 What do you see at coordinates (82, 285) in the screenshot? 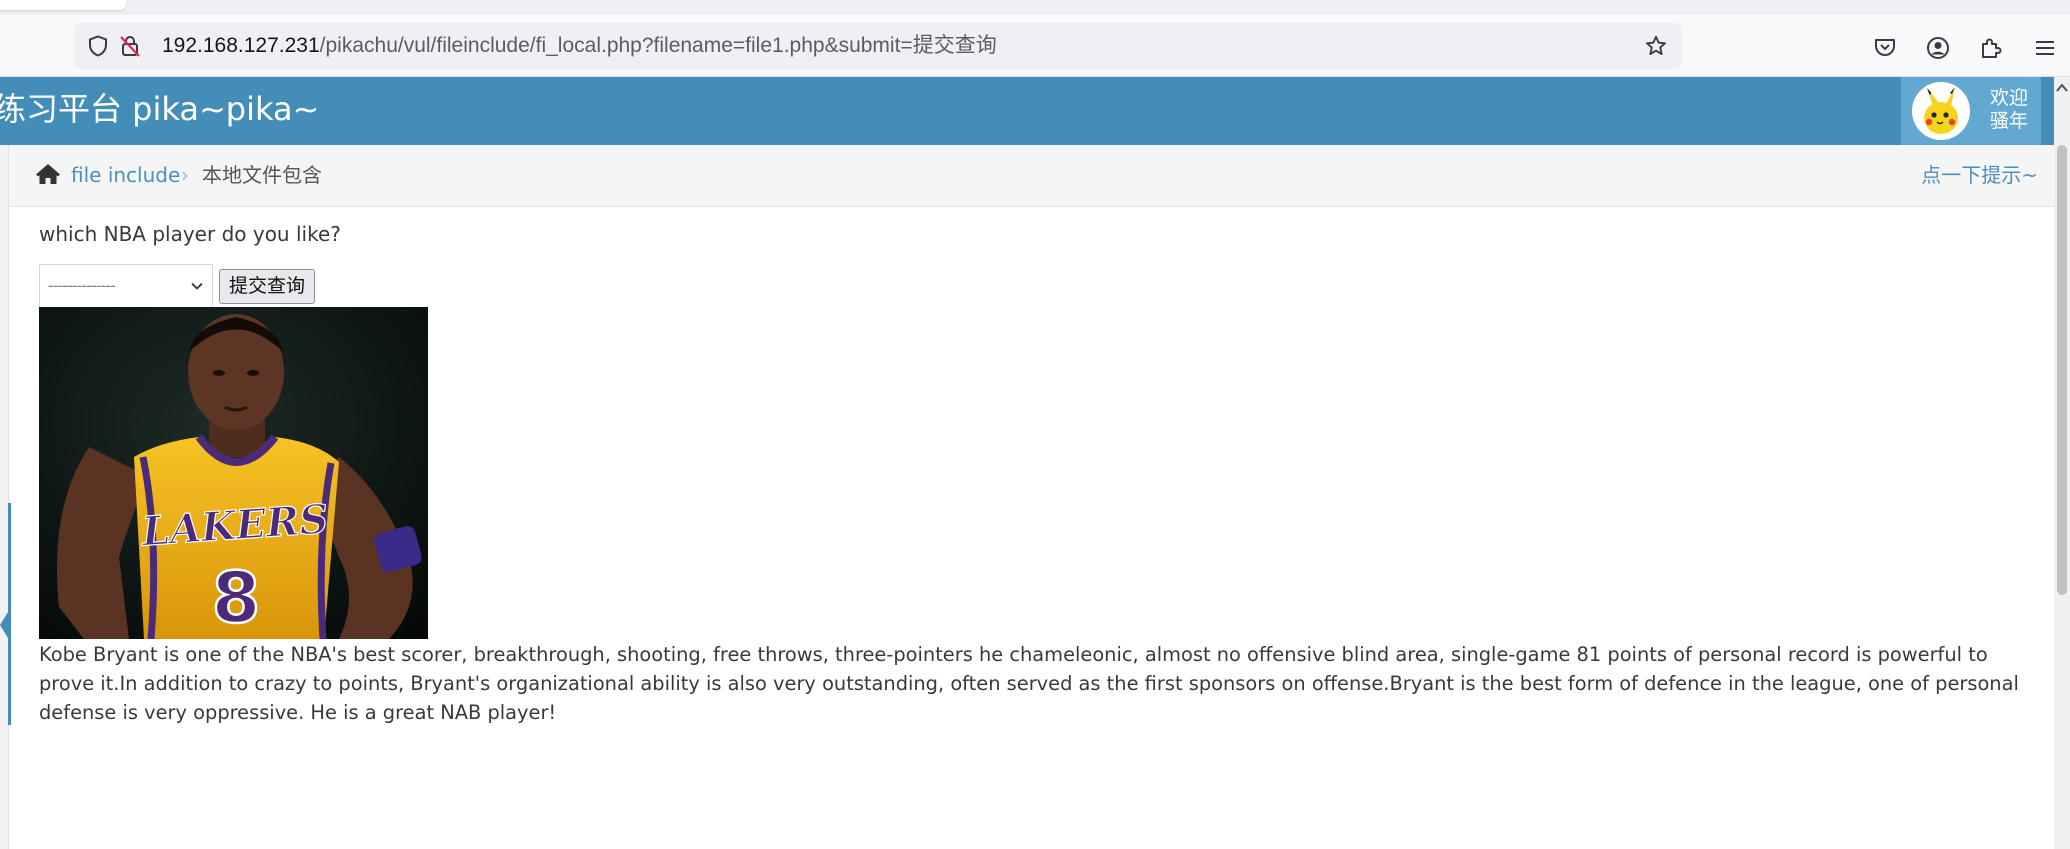
I see `player-select-value: --------------` at bounding box center [82, 285].